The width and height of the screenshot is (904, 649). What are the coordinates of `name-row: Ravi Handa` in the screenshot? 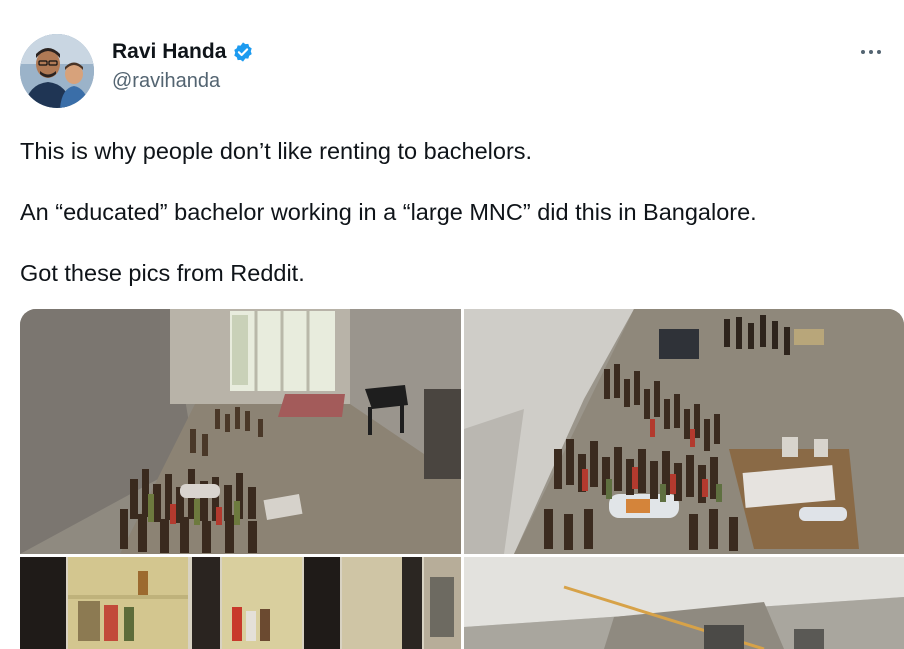 It's located at (183, 52).